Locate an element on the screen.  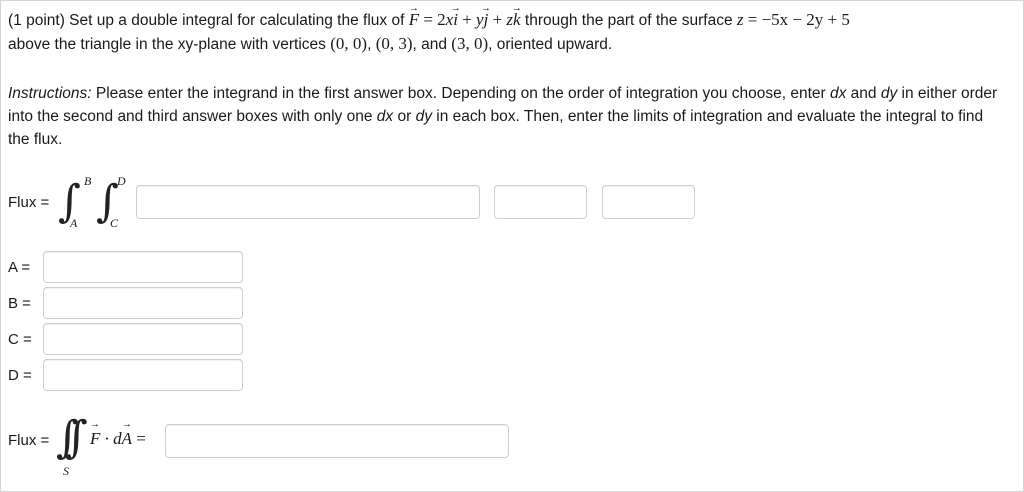
instructions-label: Instructions: is located at coordinates (50, 93).